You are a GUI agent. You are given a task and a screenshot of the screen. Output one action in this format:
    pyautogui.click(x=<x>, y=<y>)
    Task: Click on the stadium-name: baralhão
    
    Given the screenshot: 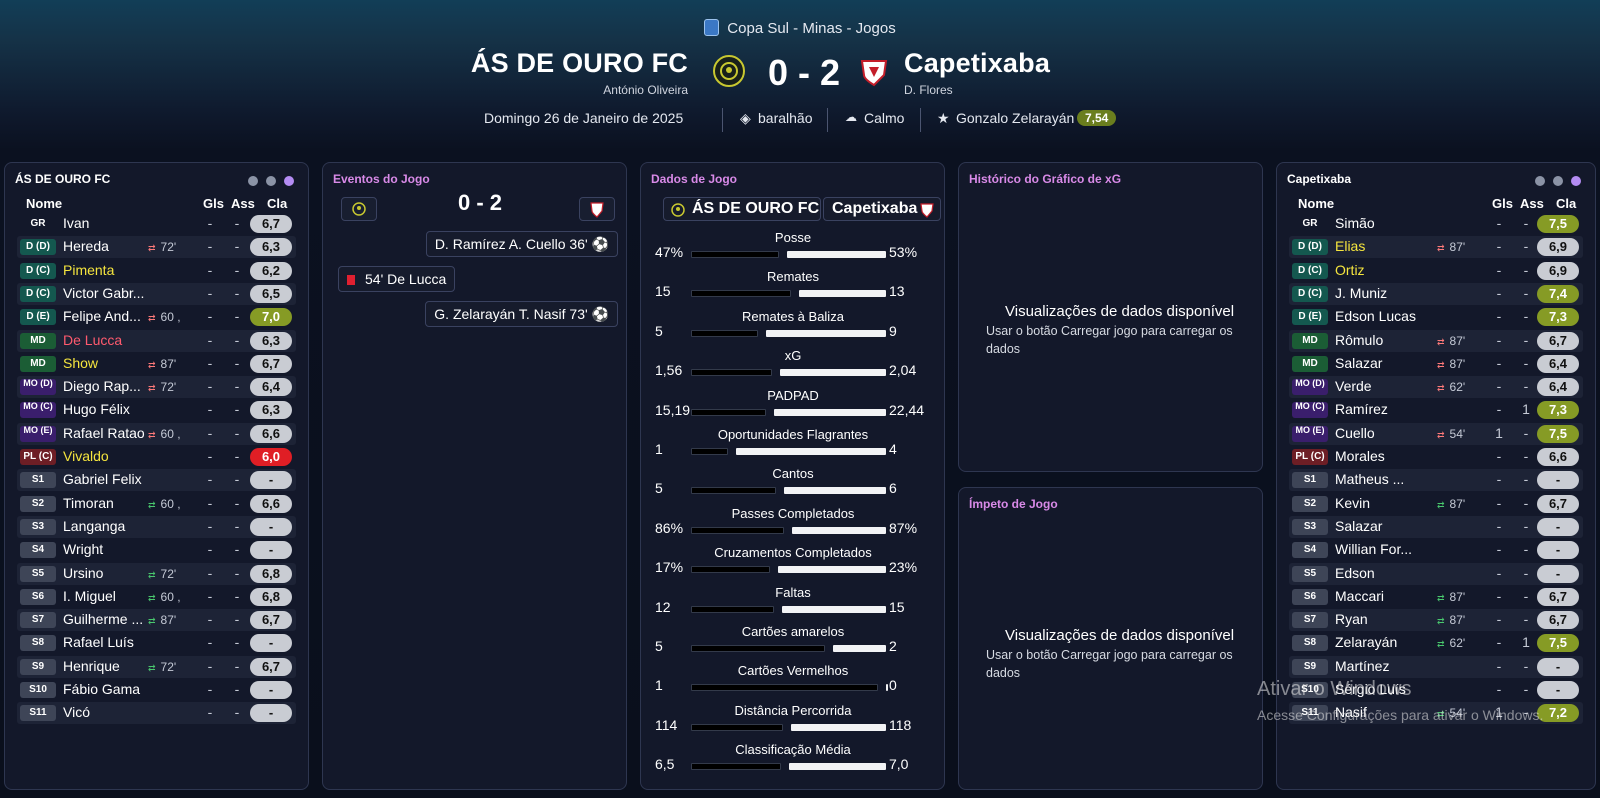 What is the action you would take?
    pyautogui.click(x=785, y=118)
    